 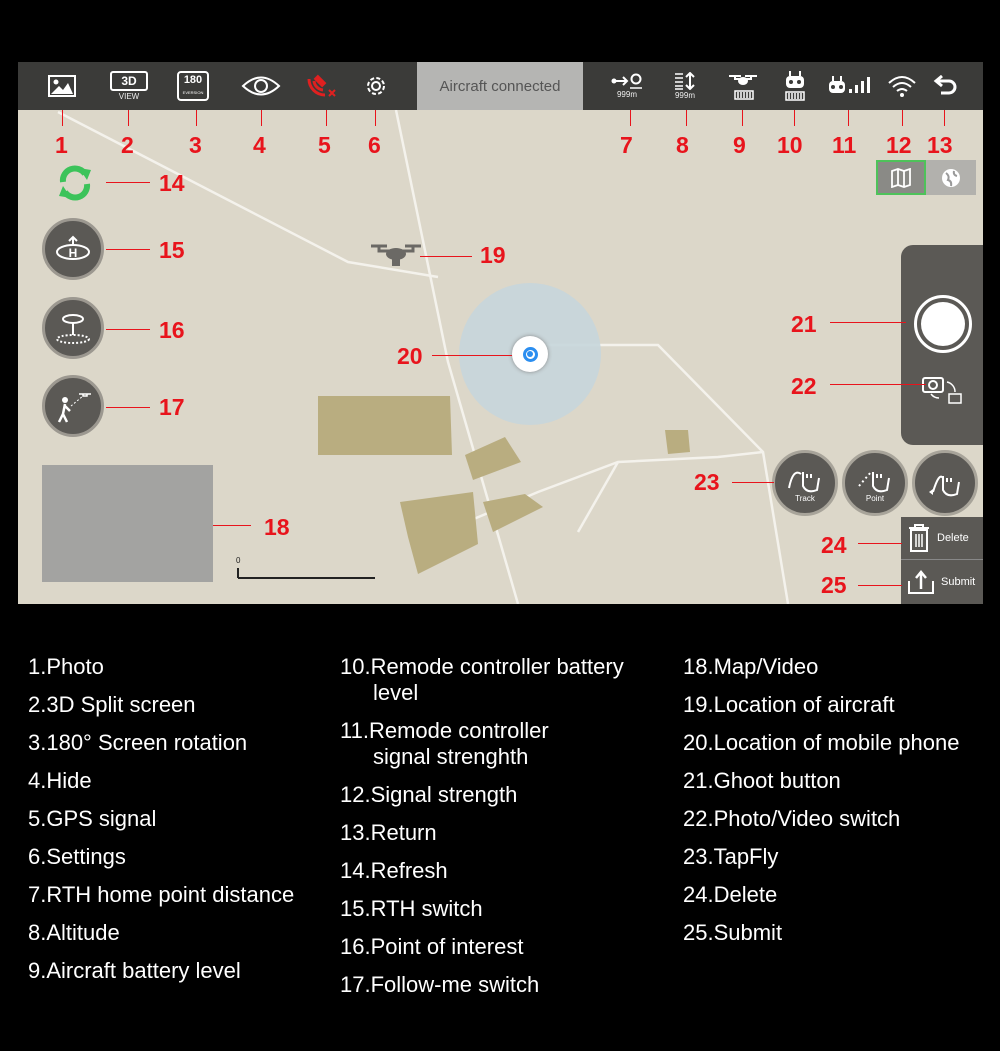 I want to click on wifi-signal-indicator, so click(x=902, y=86).